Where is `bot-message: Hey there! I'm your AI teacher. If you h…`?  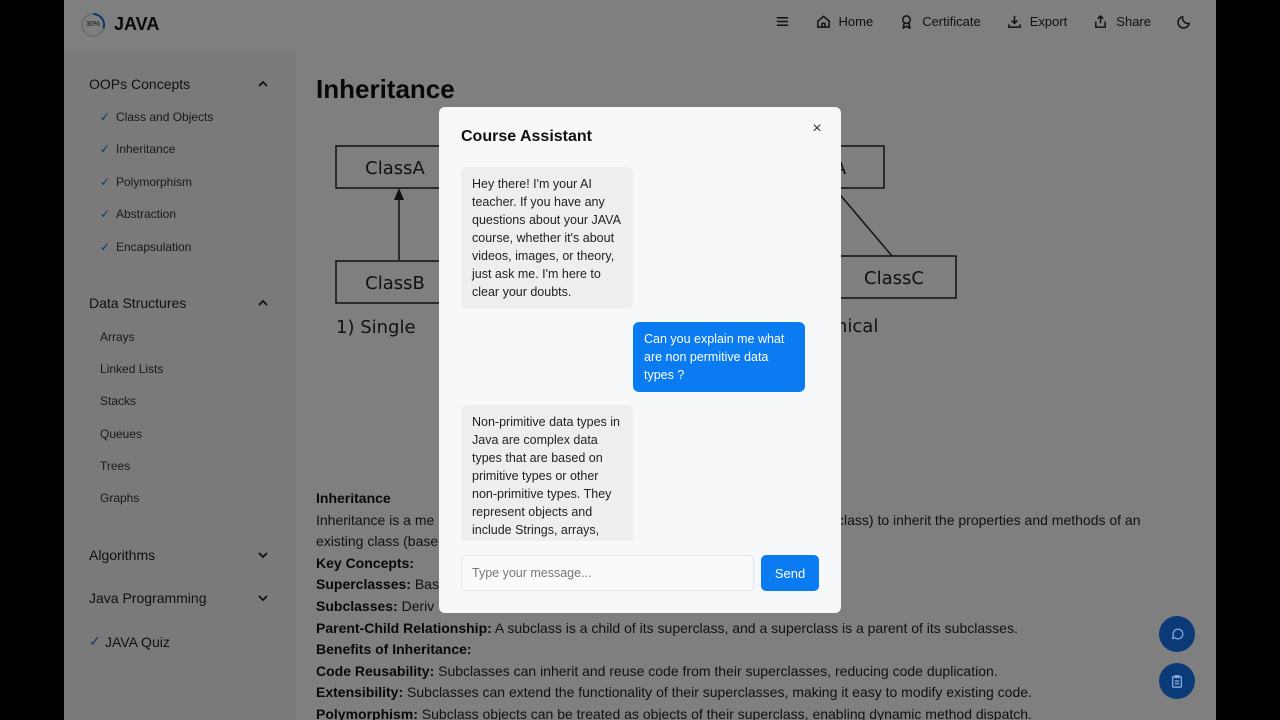
bot-message: Hey there! I'm your AI teacher. If you h… is located at coordinates (547, 238).